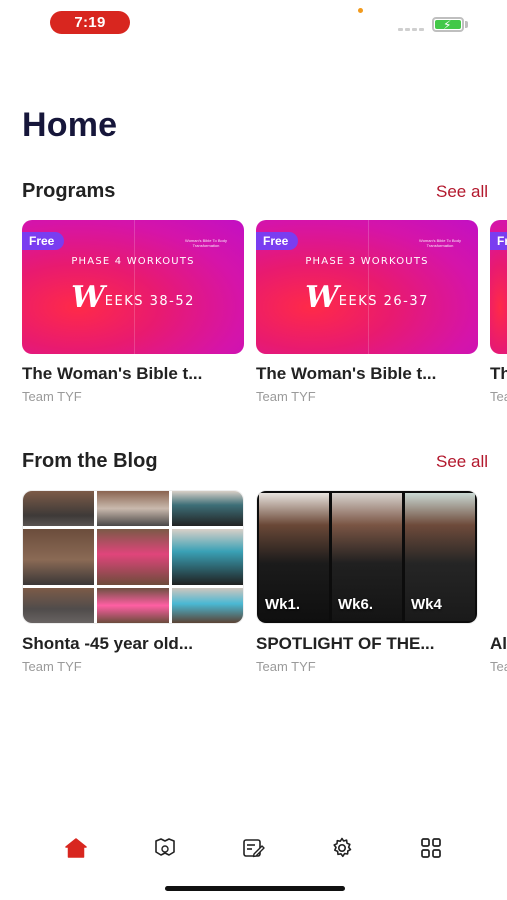 The width and height of the screenshot is (507, 900). What do you see at coordinates (498, 396) in the screenshot?
I see `program-author: Tea` at bounding box center [498, 396].